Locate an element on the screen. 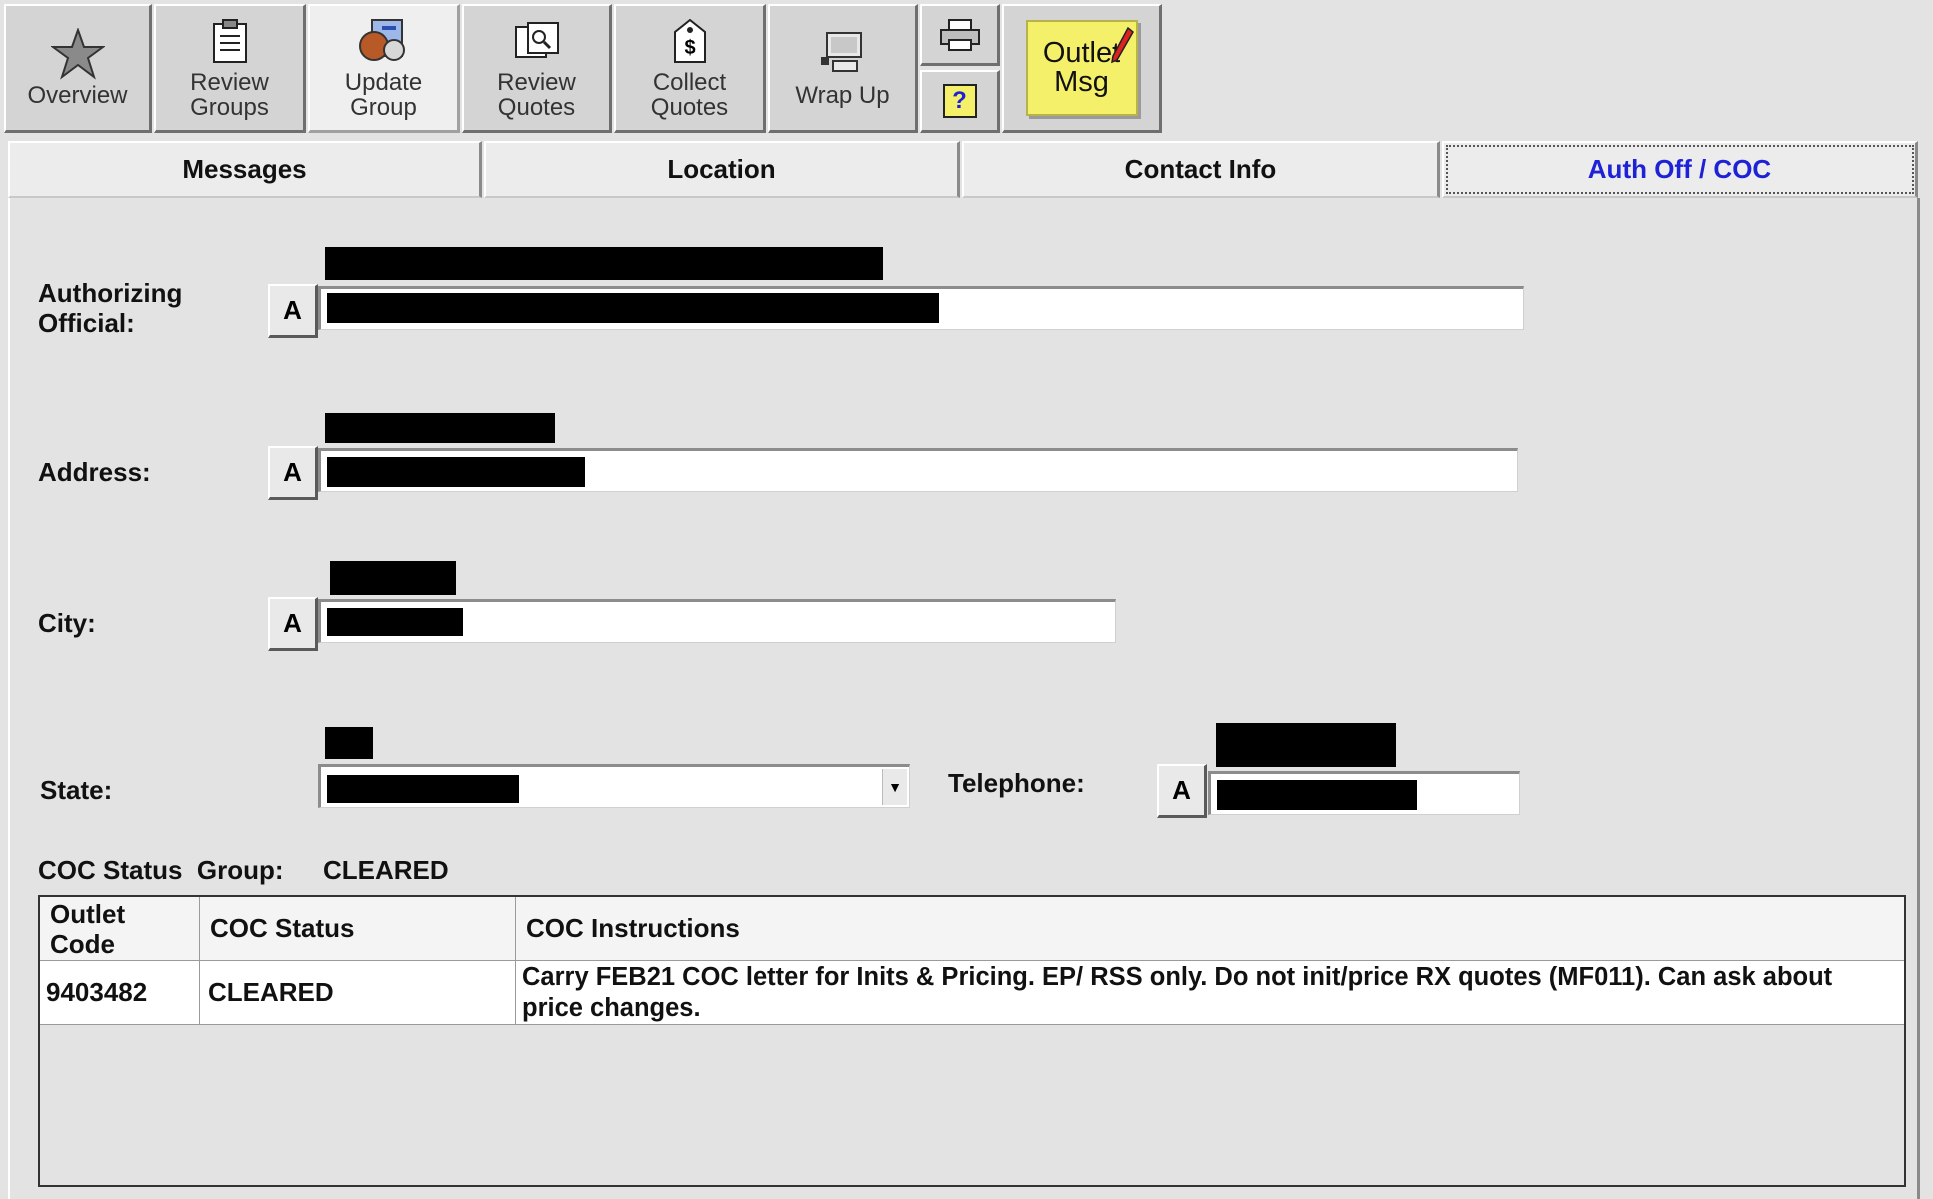  price-tag-icon: $ is located at coordinates (690, 41).